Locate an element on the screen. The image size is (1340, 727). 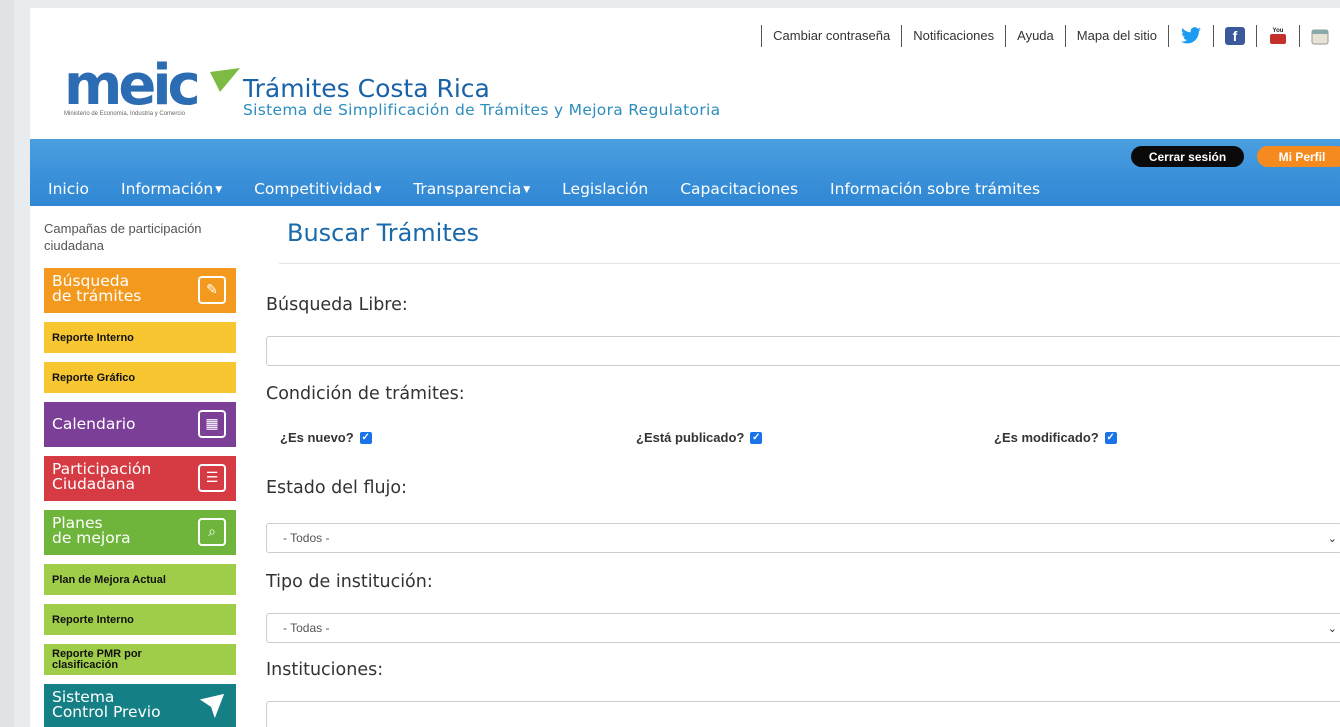
calendar-link is located at coordinates (1319, 36).